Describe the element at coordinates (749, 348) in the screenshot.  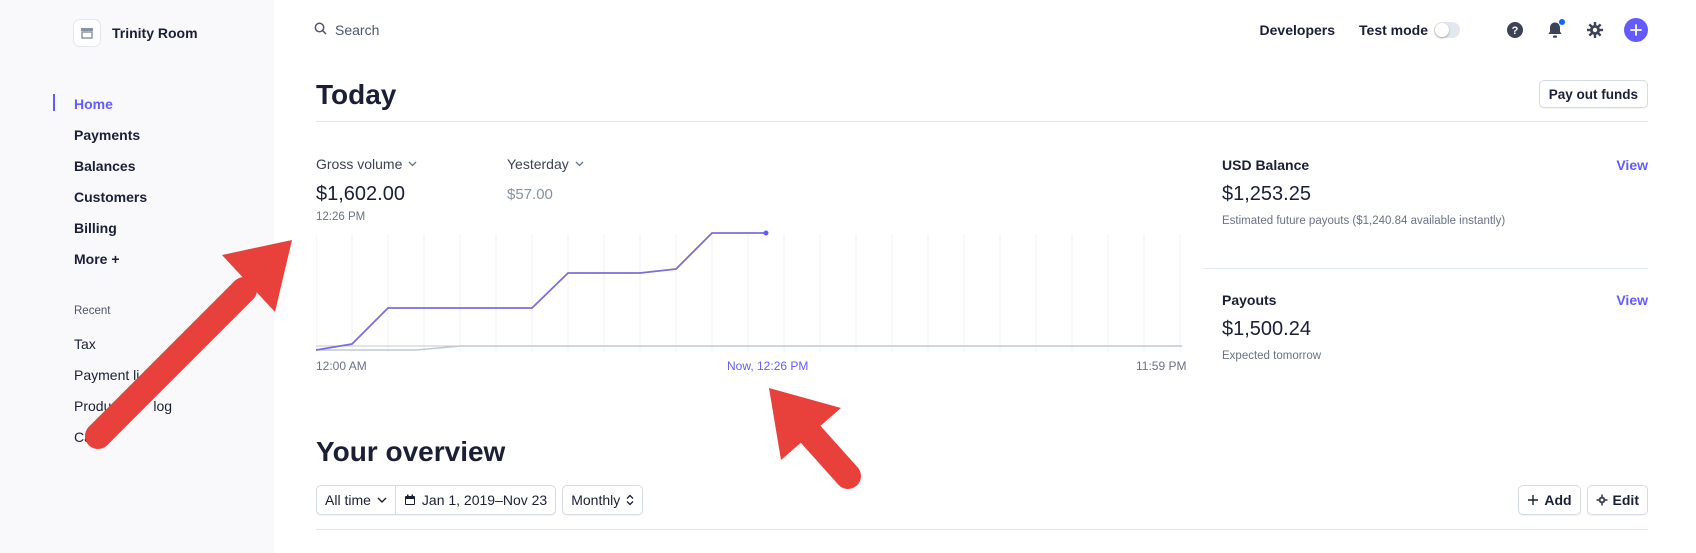
I see `yesterday-series-line` at that location.